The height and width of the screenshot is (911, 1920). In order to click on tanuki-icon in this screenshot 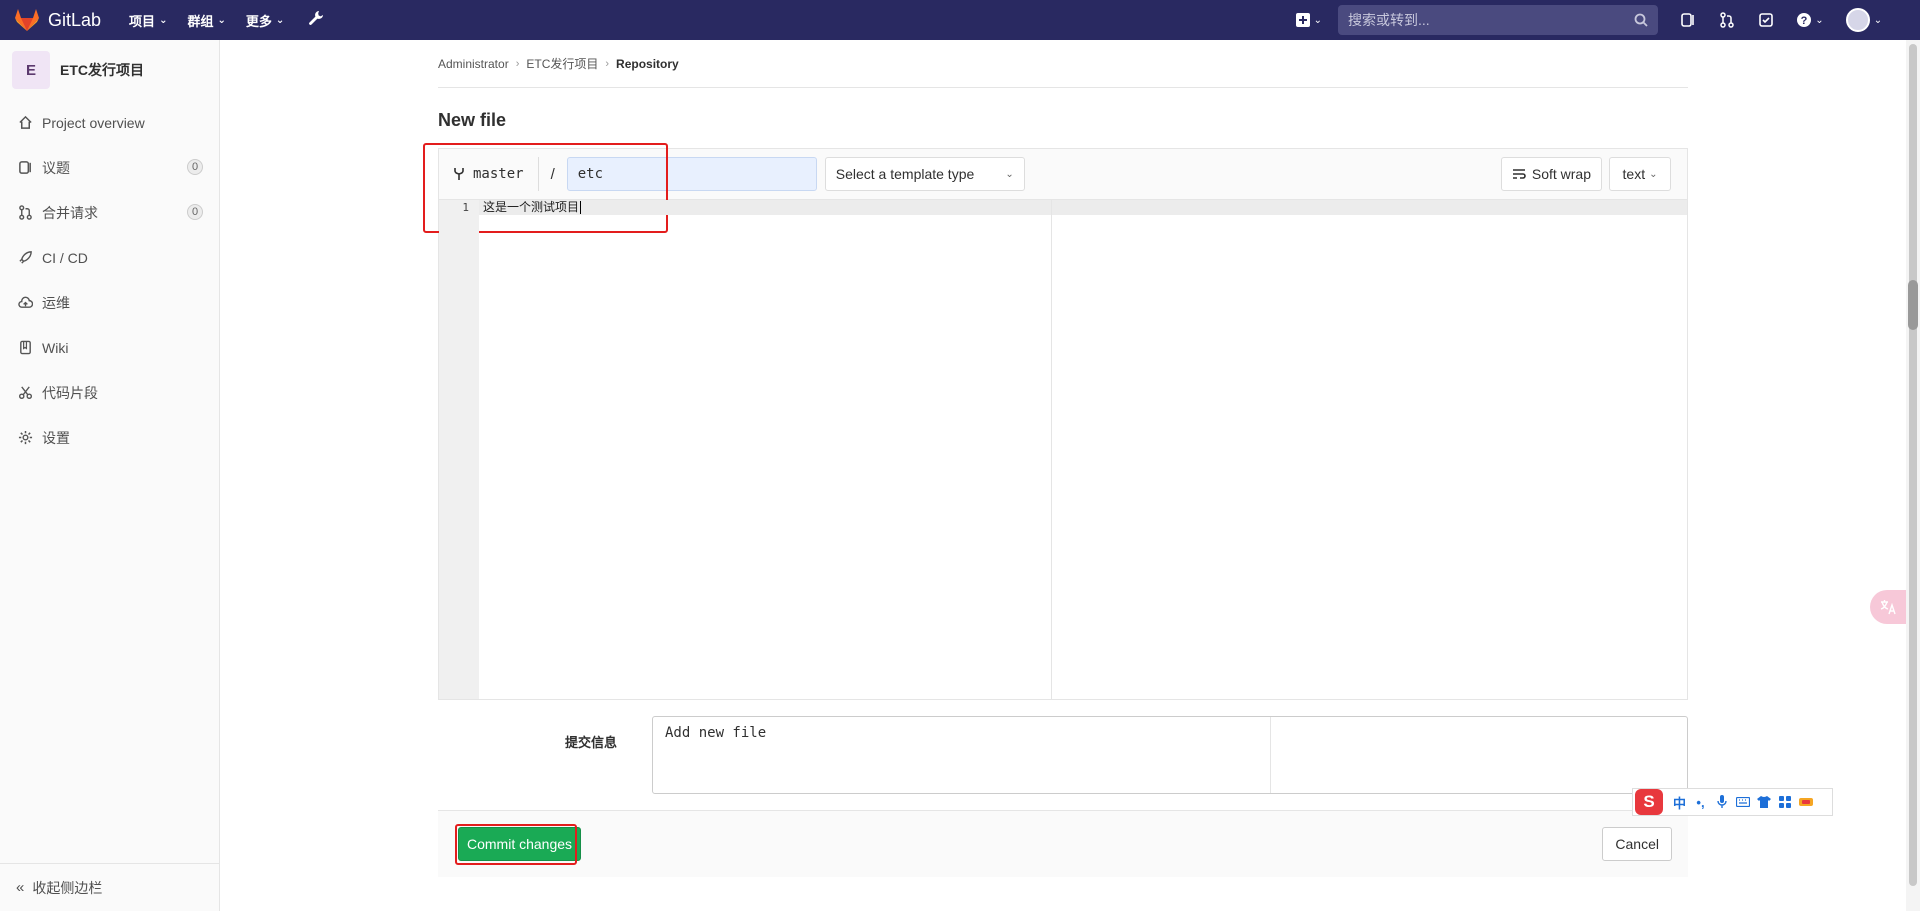, I will do `click(27, 20)`.